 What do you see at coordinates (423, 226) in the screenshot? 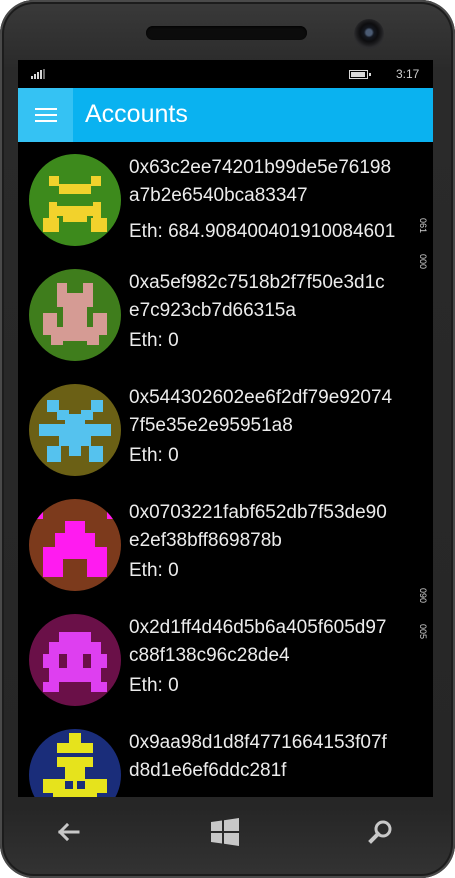
I see `side-mark: 061` at bounding box center [423, 226].